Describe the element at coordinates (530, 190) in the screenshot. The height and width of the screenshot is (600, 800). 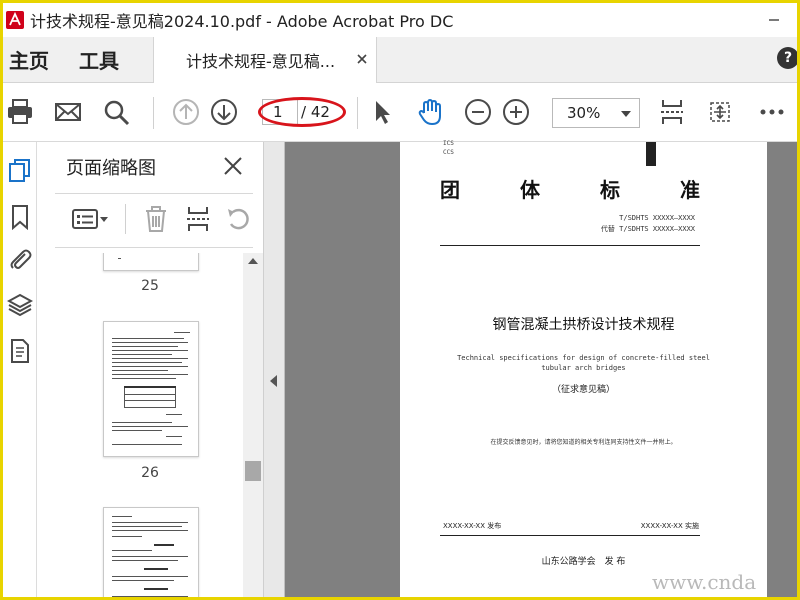
I see `heading-char: 体` at that location.